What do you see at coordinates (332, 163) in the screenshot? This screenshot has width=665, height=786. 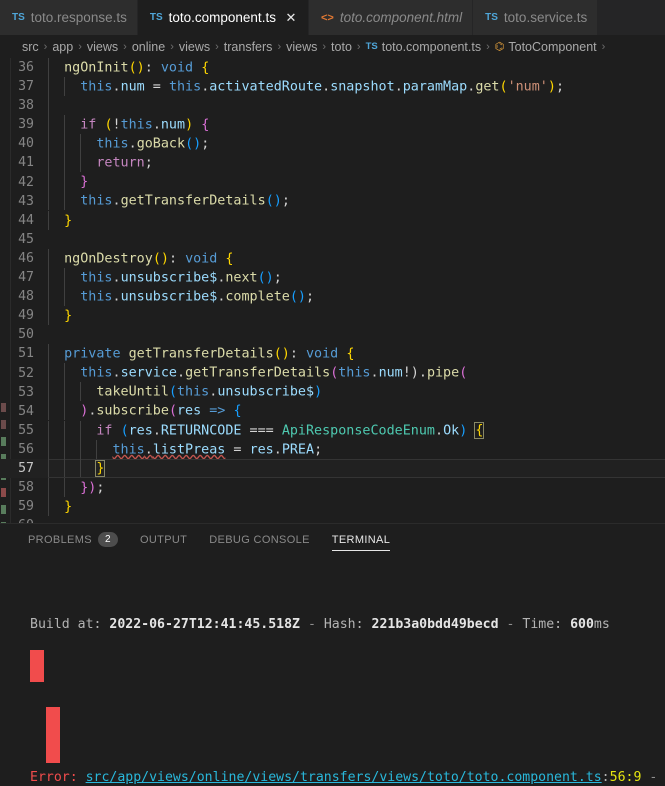 I see `code-line: 41 return;` at bounding box center [332, 163].